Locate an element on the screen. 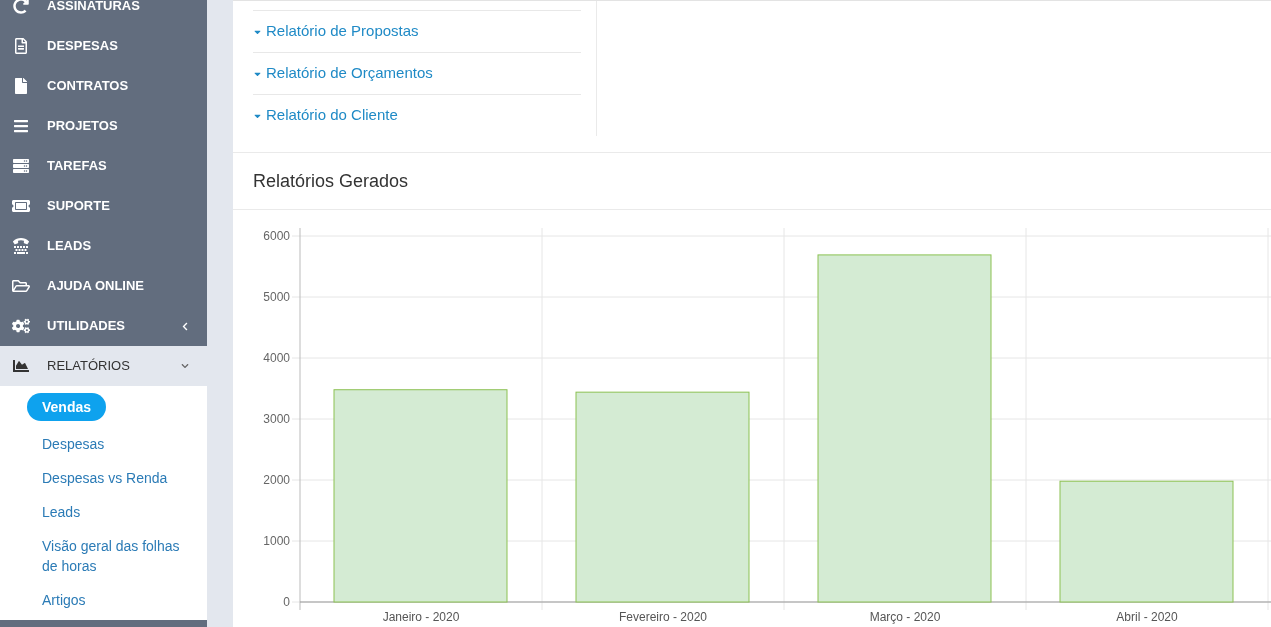 The height and width of the screenshot is (627, 1271). sidebar-item: PROJETOS is located at coordinates (103, 126).